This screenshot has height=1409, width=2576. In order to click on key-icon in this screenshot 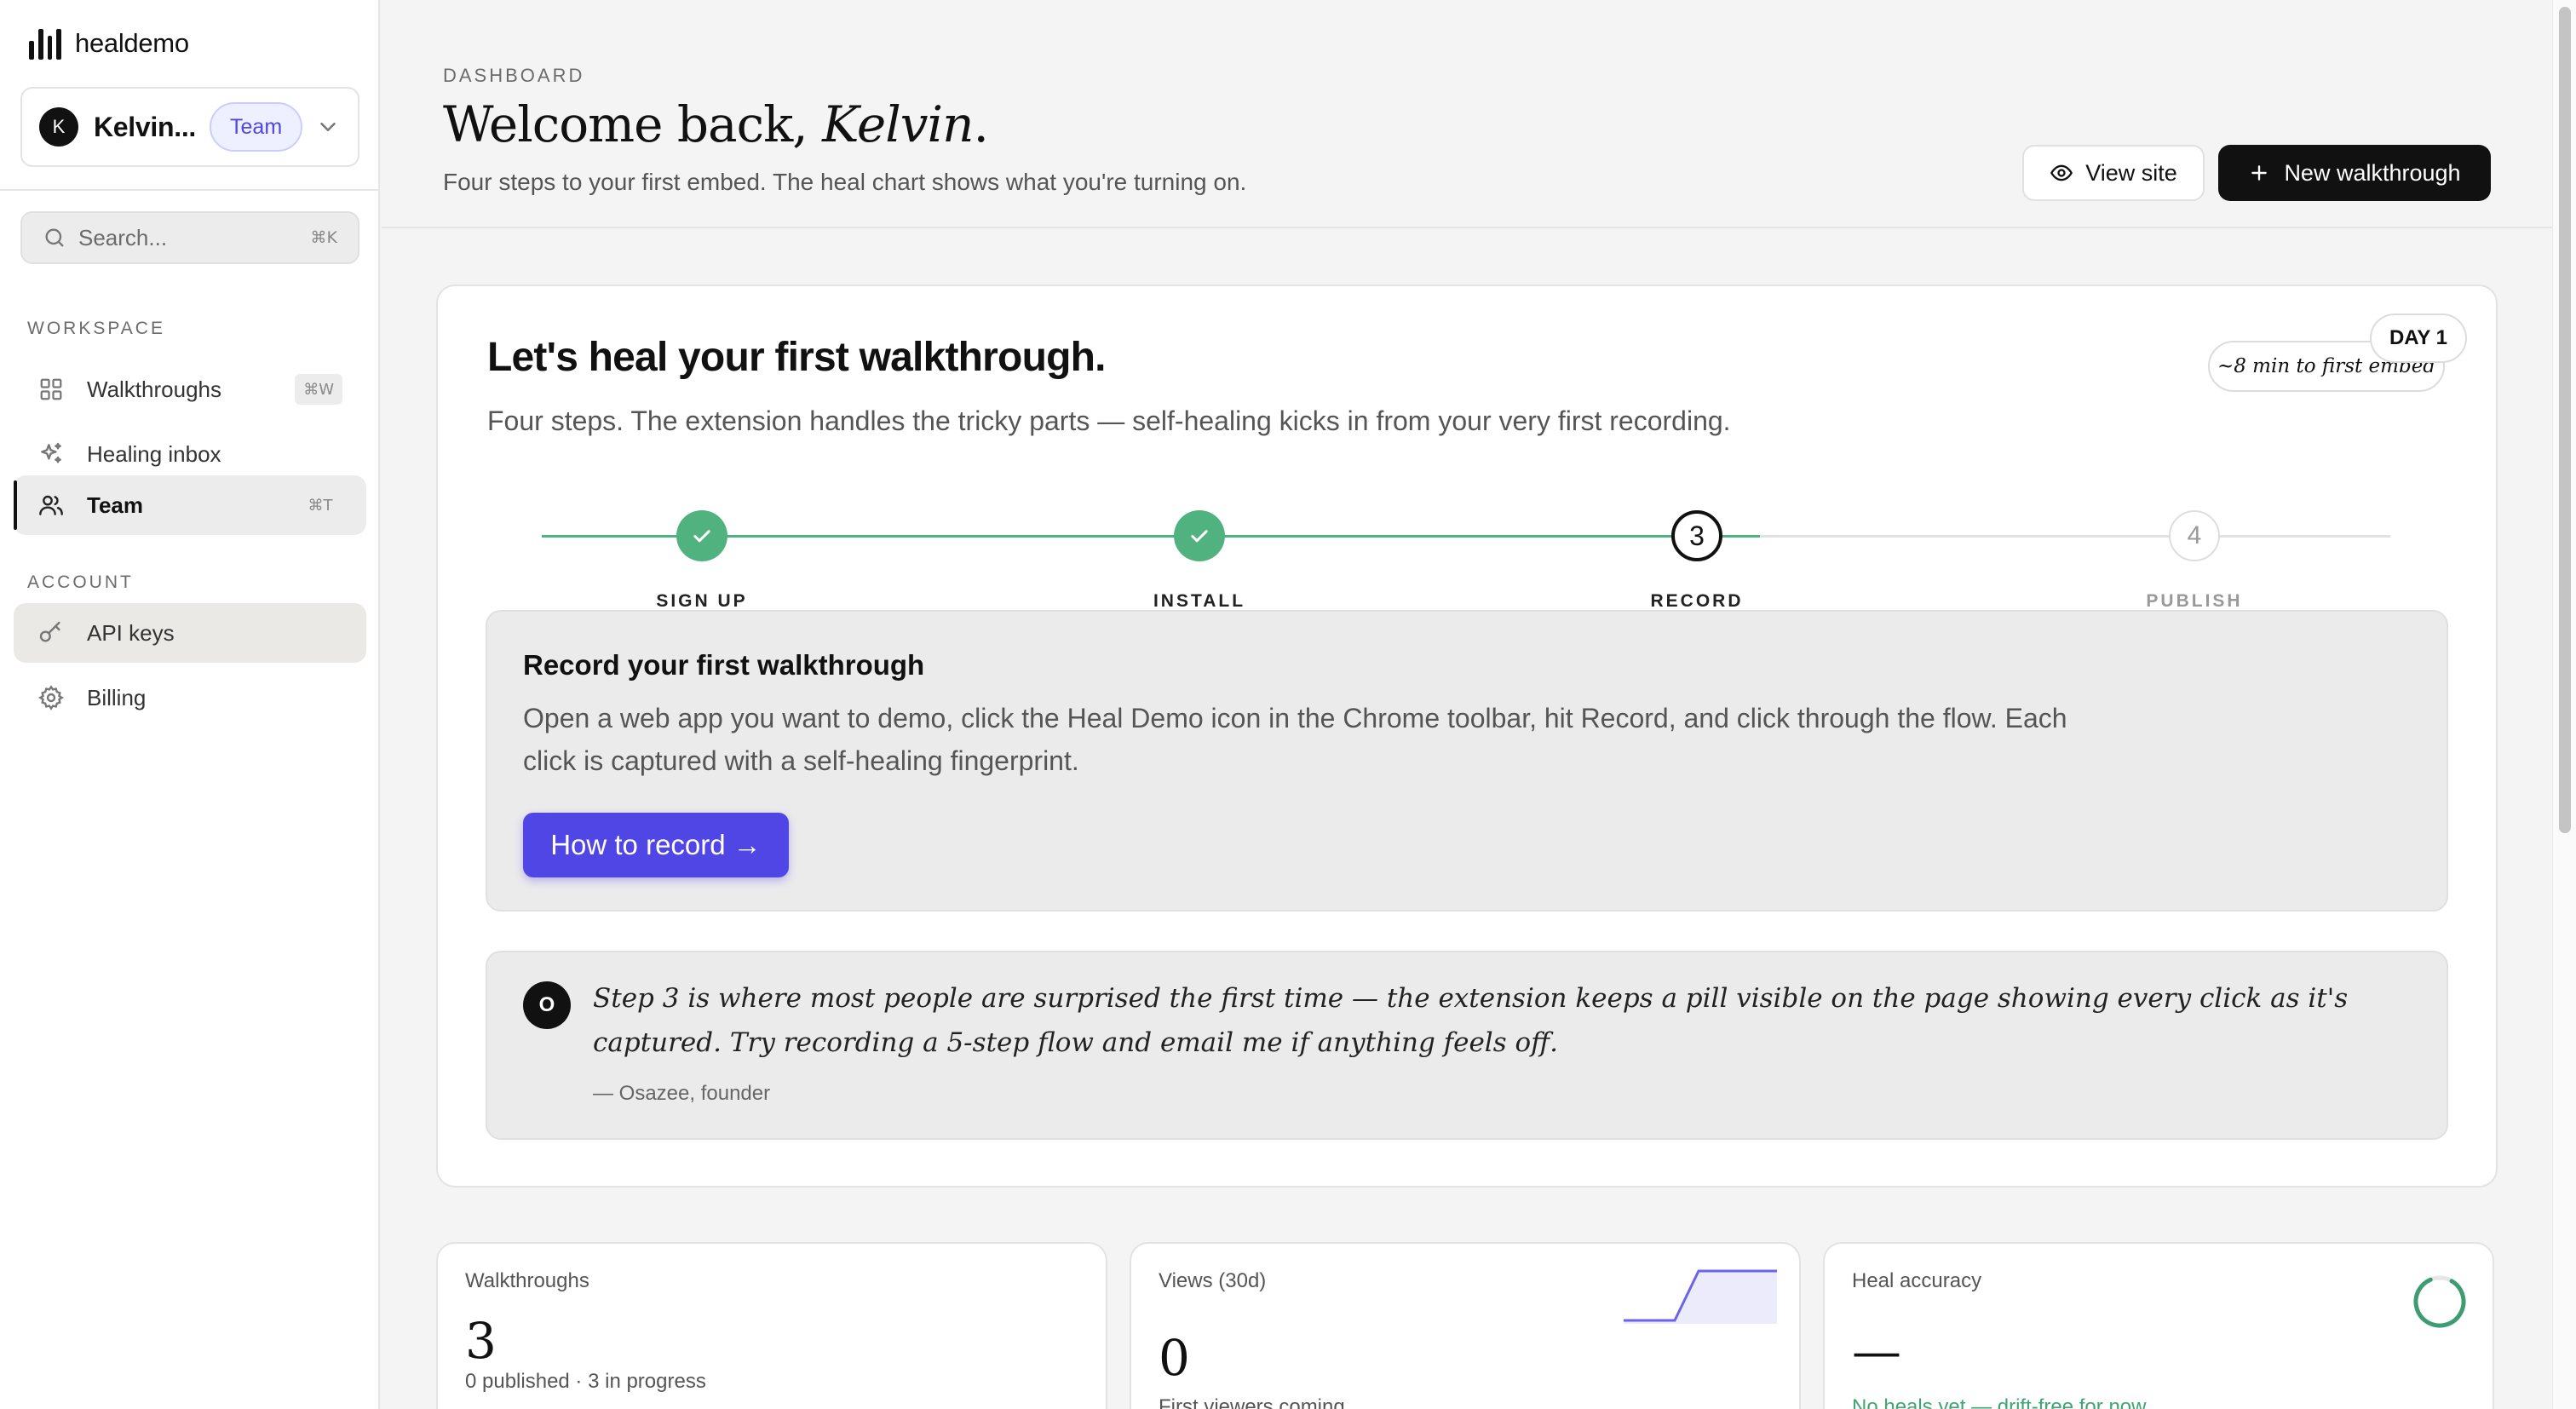, I will do `click(51, 633)`.